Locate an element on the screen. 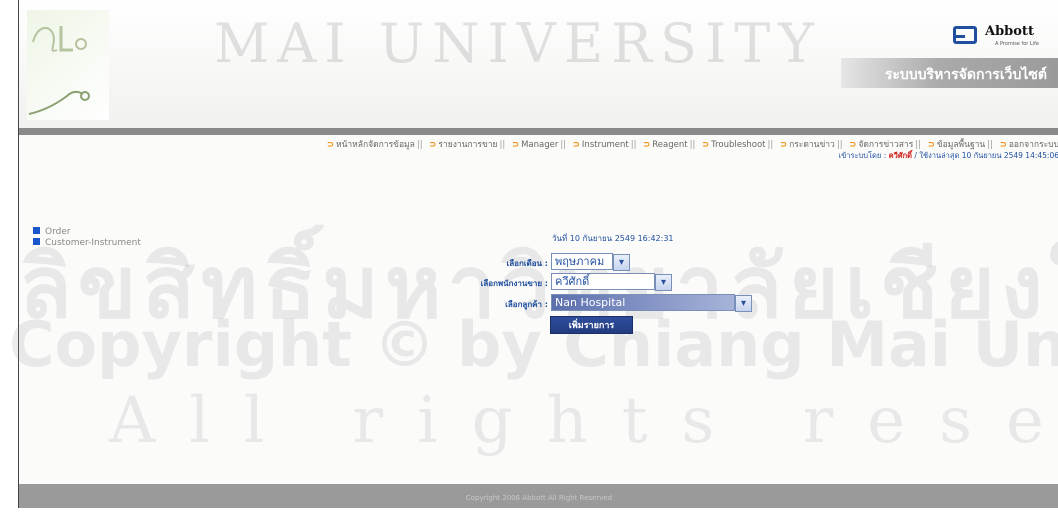 This screenshot has height=512, width=1058. watermark-line-3: All rights reserved is located at coordinates (583, 421).